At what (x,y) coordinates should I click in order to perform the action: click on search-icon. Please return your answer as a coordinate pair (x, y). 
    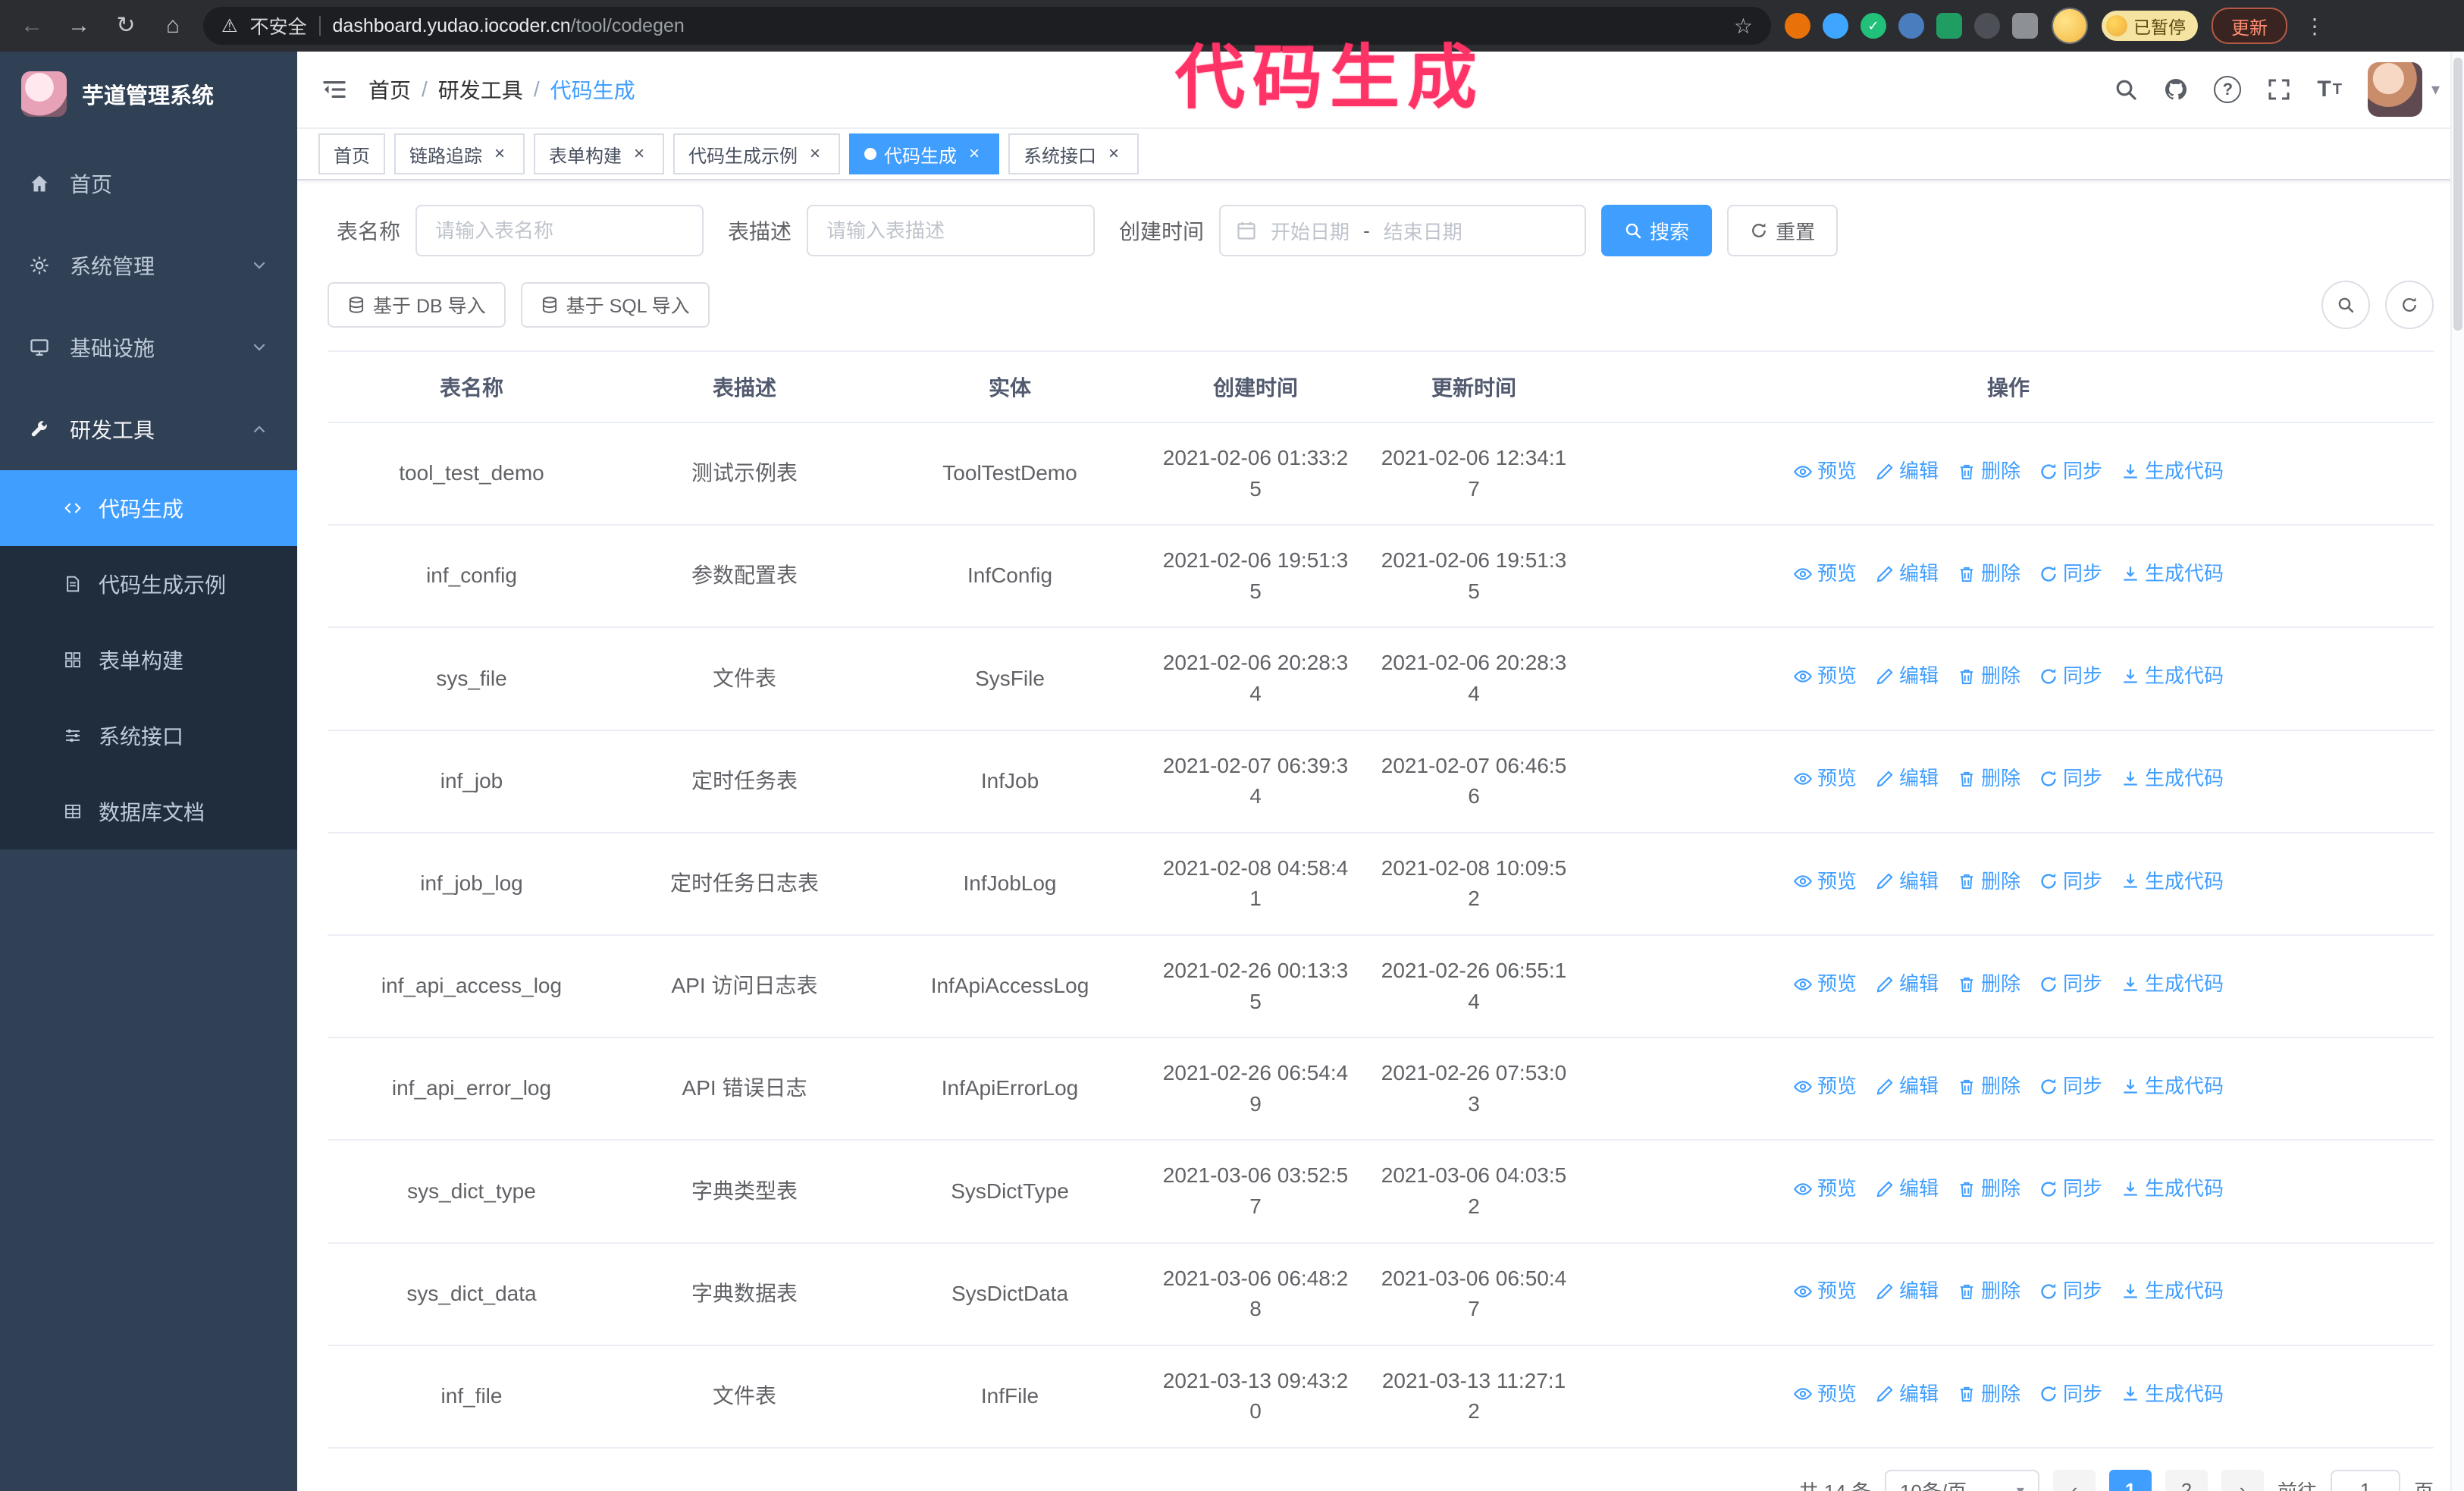
    Looking at the image, I should click on (2126, 89).